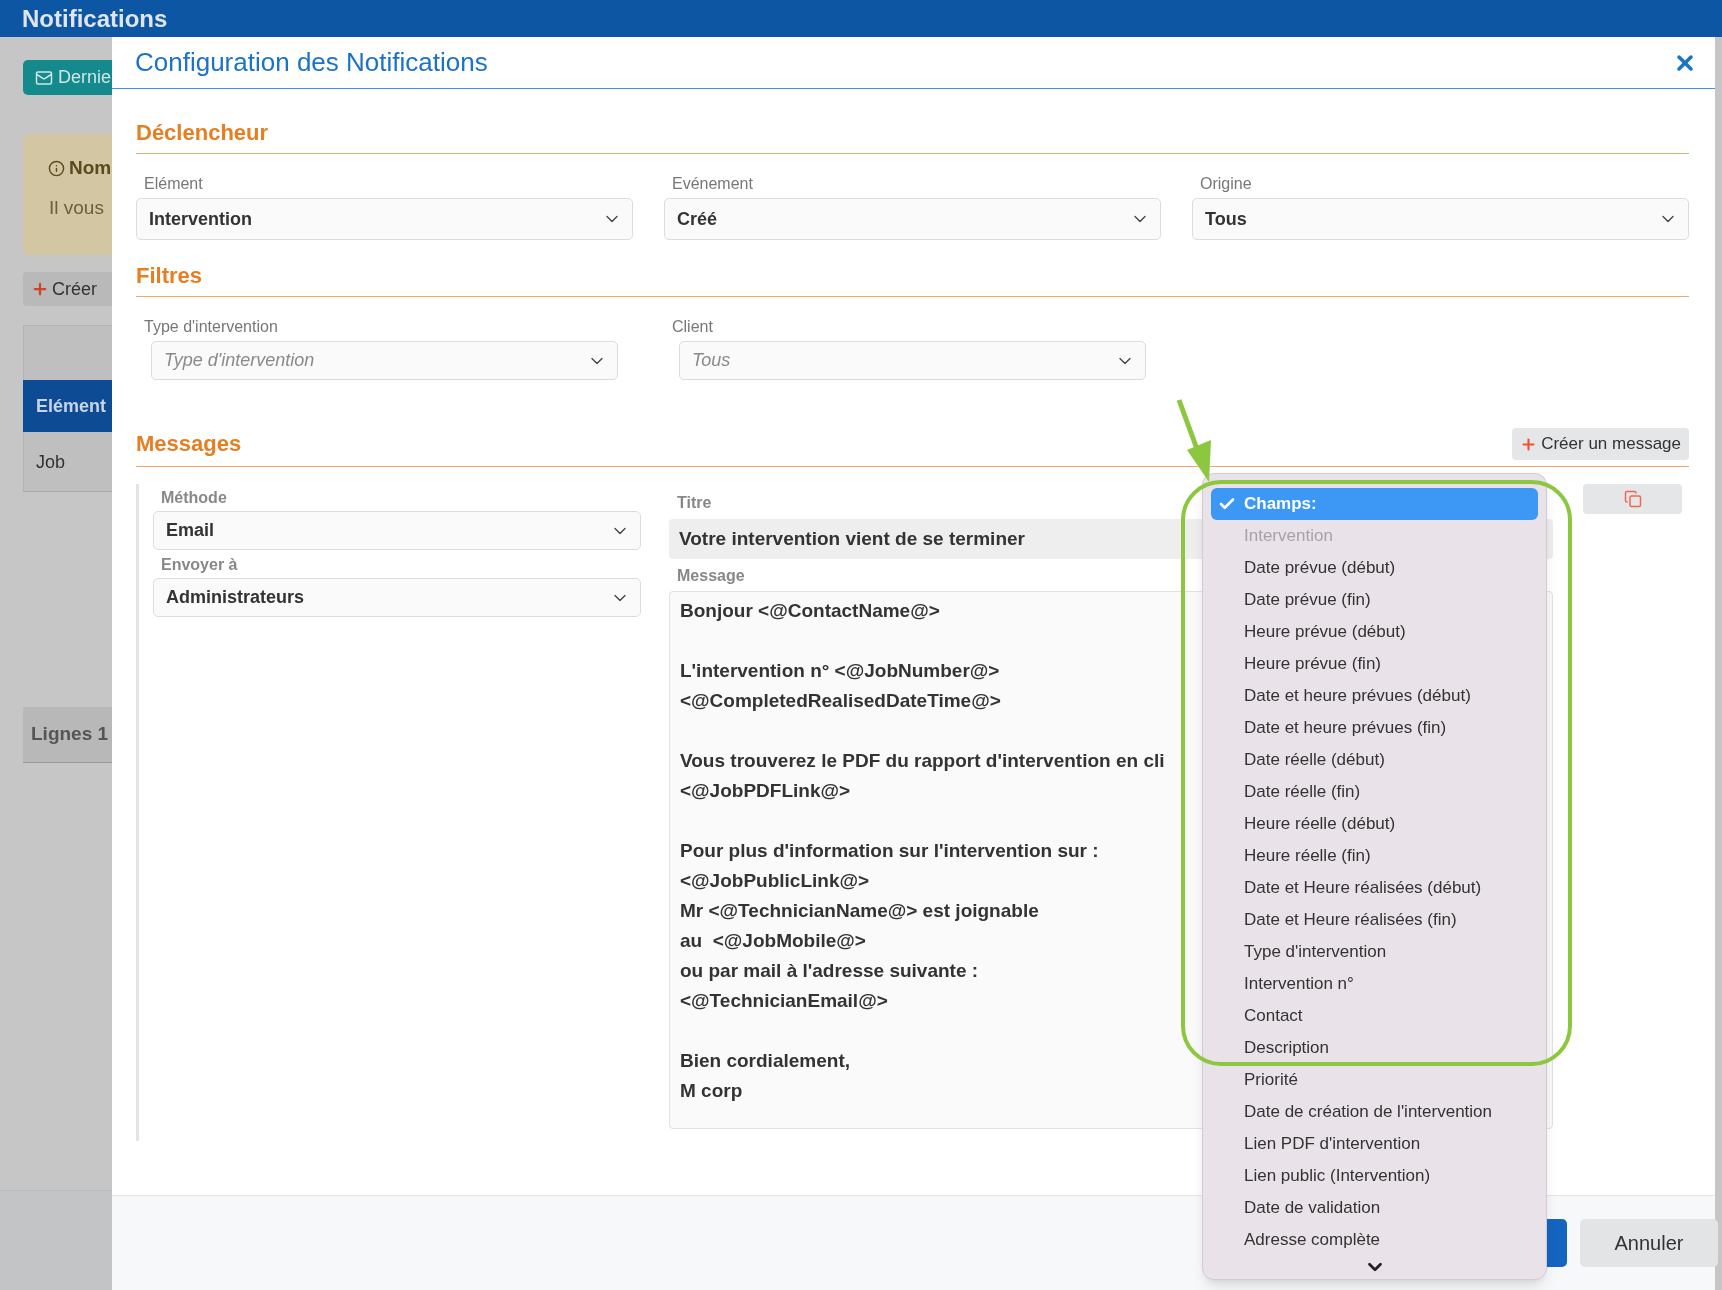 Image resolution: width=1722 pixels, height=1290 pixels. What do you see at coordinates (810, 611) in the screenshot?
I see `message-paragraph: Bonjour <@ContactName@>` at bounding box center [810, 611].